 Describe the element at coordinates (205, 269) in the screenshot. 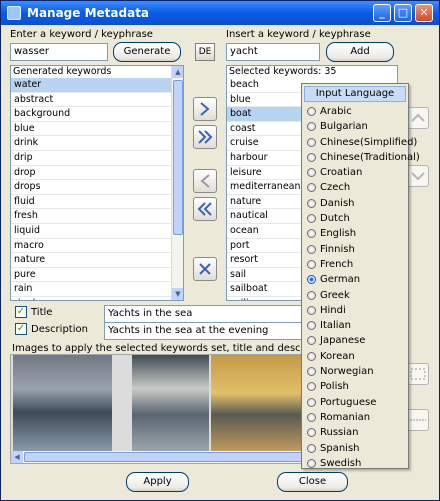

I see `clear-button` at that location.